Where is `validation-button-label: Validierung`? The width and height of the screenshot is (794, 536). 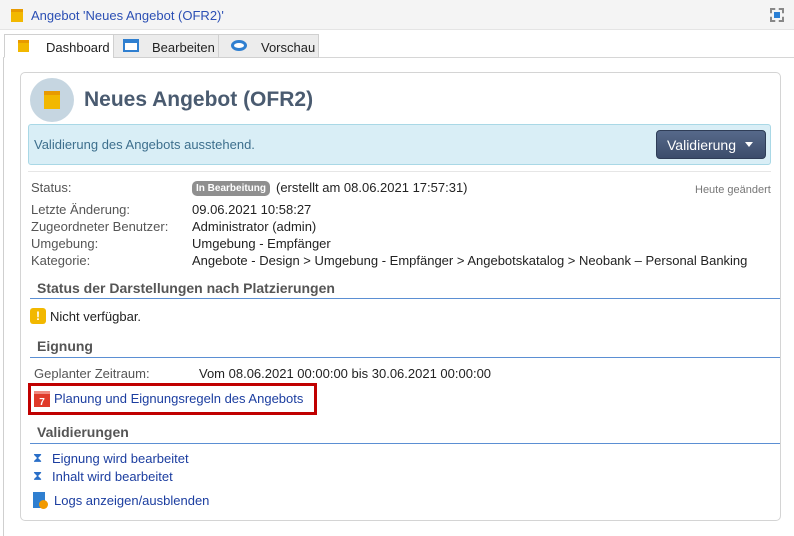
validation-button-label: Validierung is located at coordinates (702, 145).